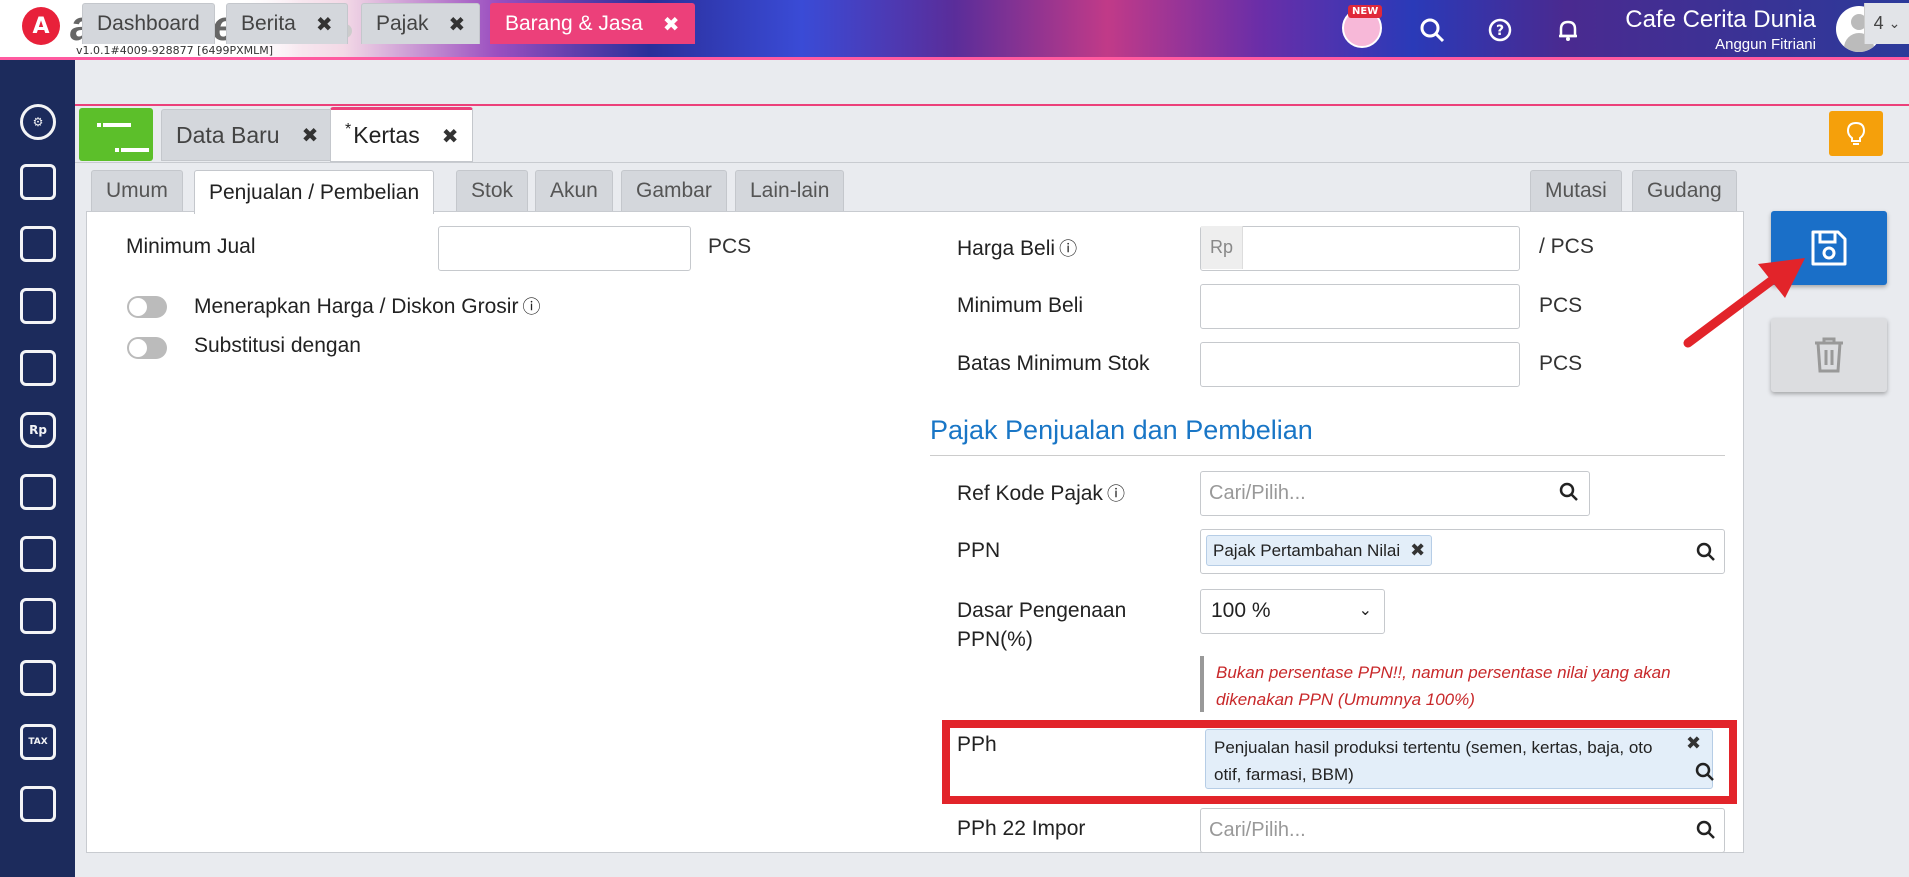 The height and width of the screenshot is (877, 1909). I want to click on grosir-label: Menerapkan Harga / Diskon Grosir ⓘ, so click(367, 306).